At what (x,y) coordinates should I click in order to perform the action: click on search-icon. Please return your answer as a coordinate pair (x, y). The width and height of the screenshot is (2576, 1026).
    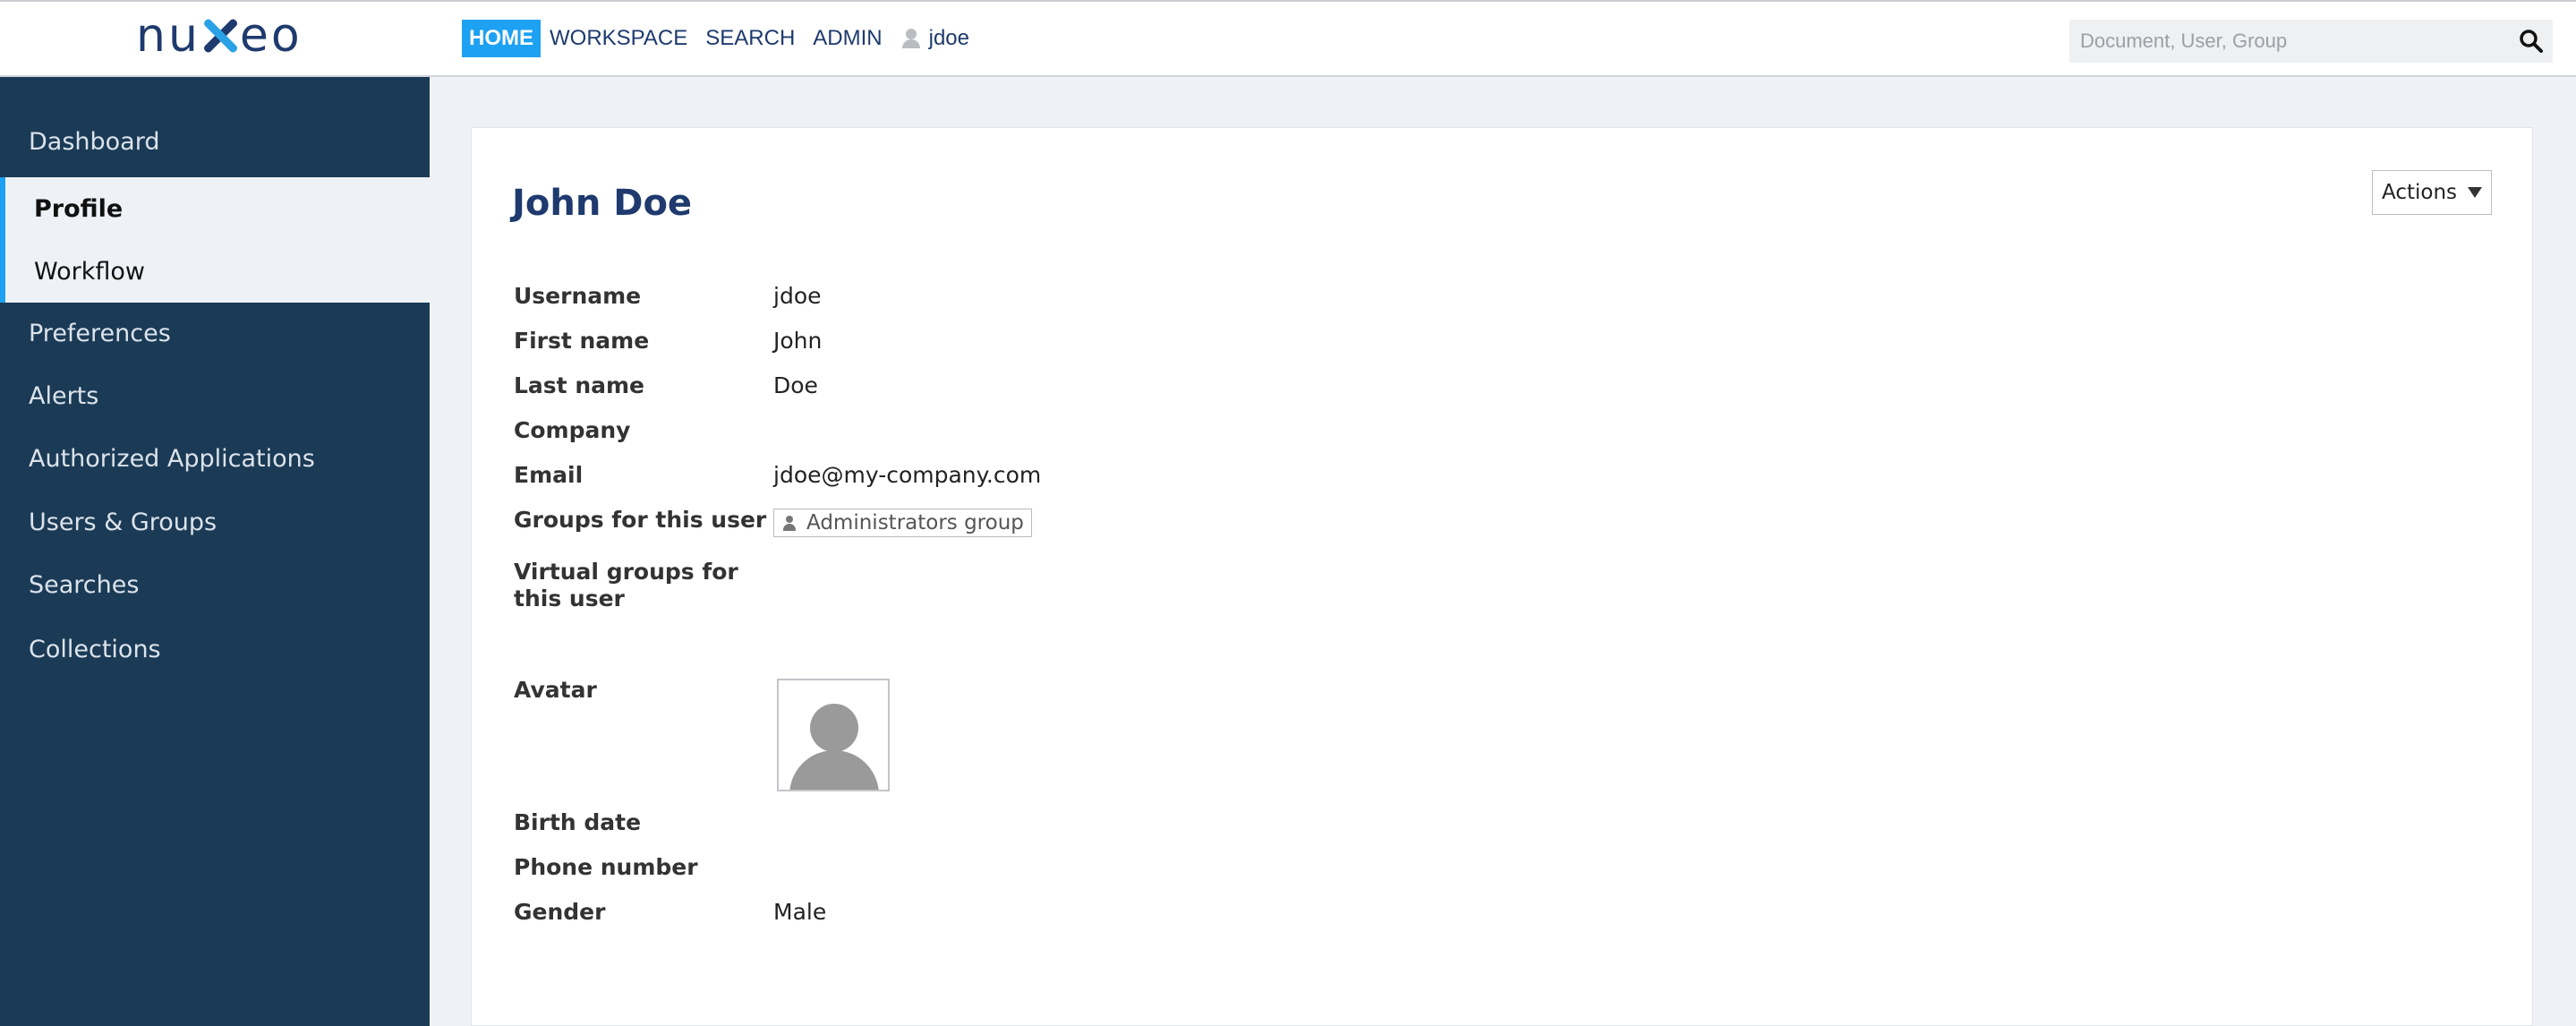
    Looking at the image, I should click on (2531, 41).